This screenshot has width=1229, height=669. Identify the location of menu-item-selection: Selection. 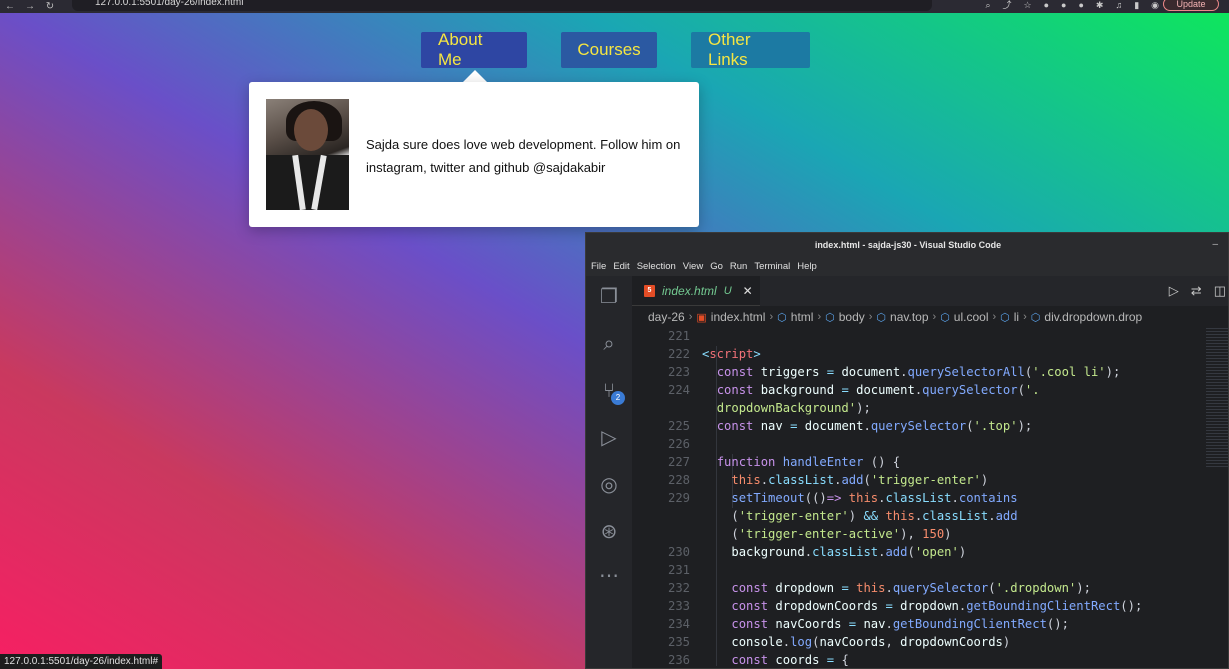
(656, 266).